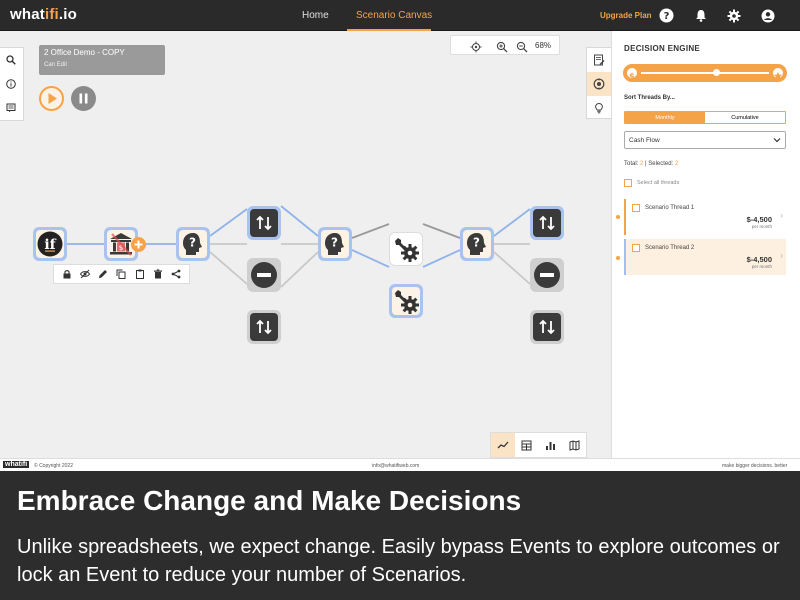 The image size is (800, 600). I want to click on map-view-icon, so click(574, 445).